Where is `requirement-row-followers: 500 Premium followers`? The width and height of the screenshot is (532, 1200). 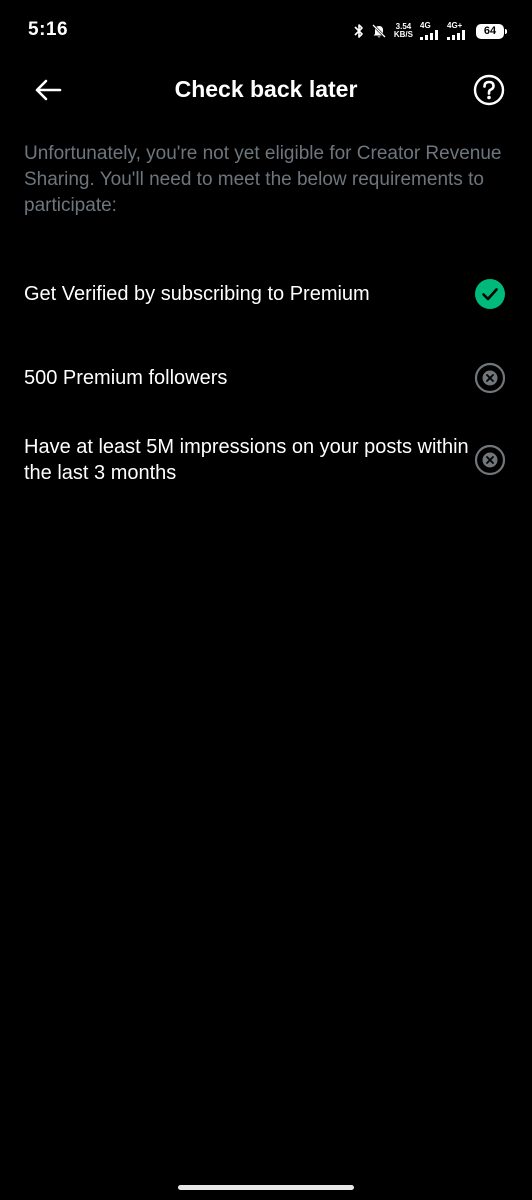
requirement-row-followers: 500 Premium followers is located at coordinates (266, 378).